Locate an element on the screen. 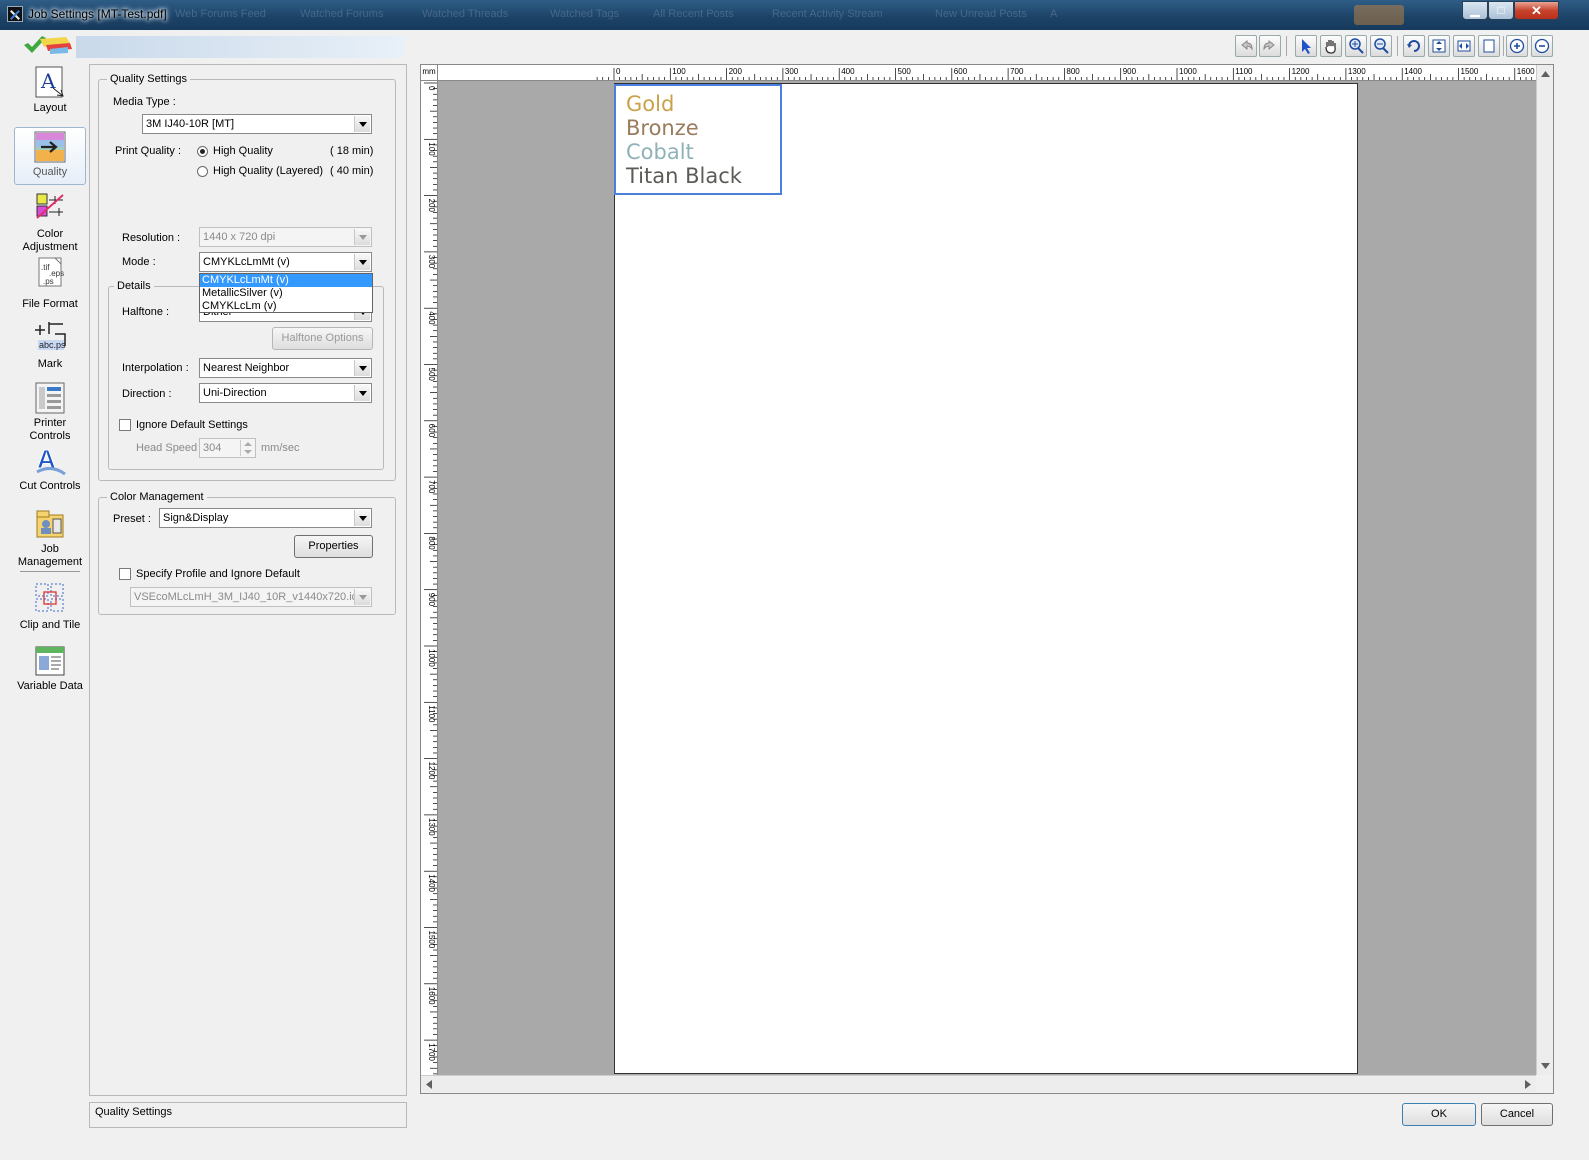  resolution-label: Resolution : is located at coordinates (151, 238).